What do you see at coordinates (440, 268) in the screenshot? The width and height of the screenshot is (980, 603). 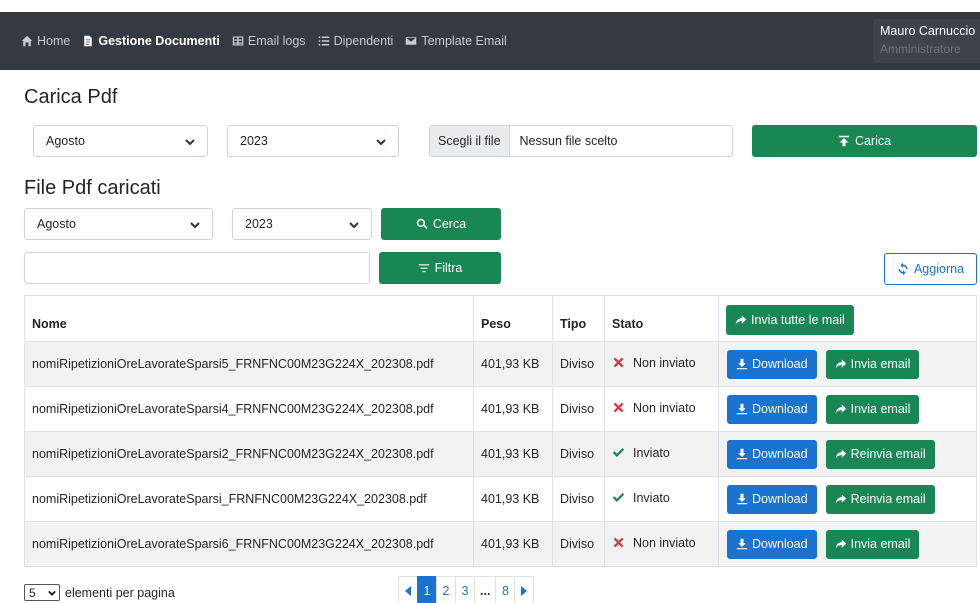 I see `filter-button: Filtra` at bounding box center [440, 268].